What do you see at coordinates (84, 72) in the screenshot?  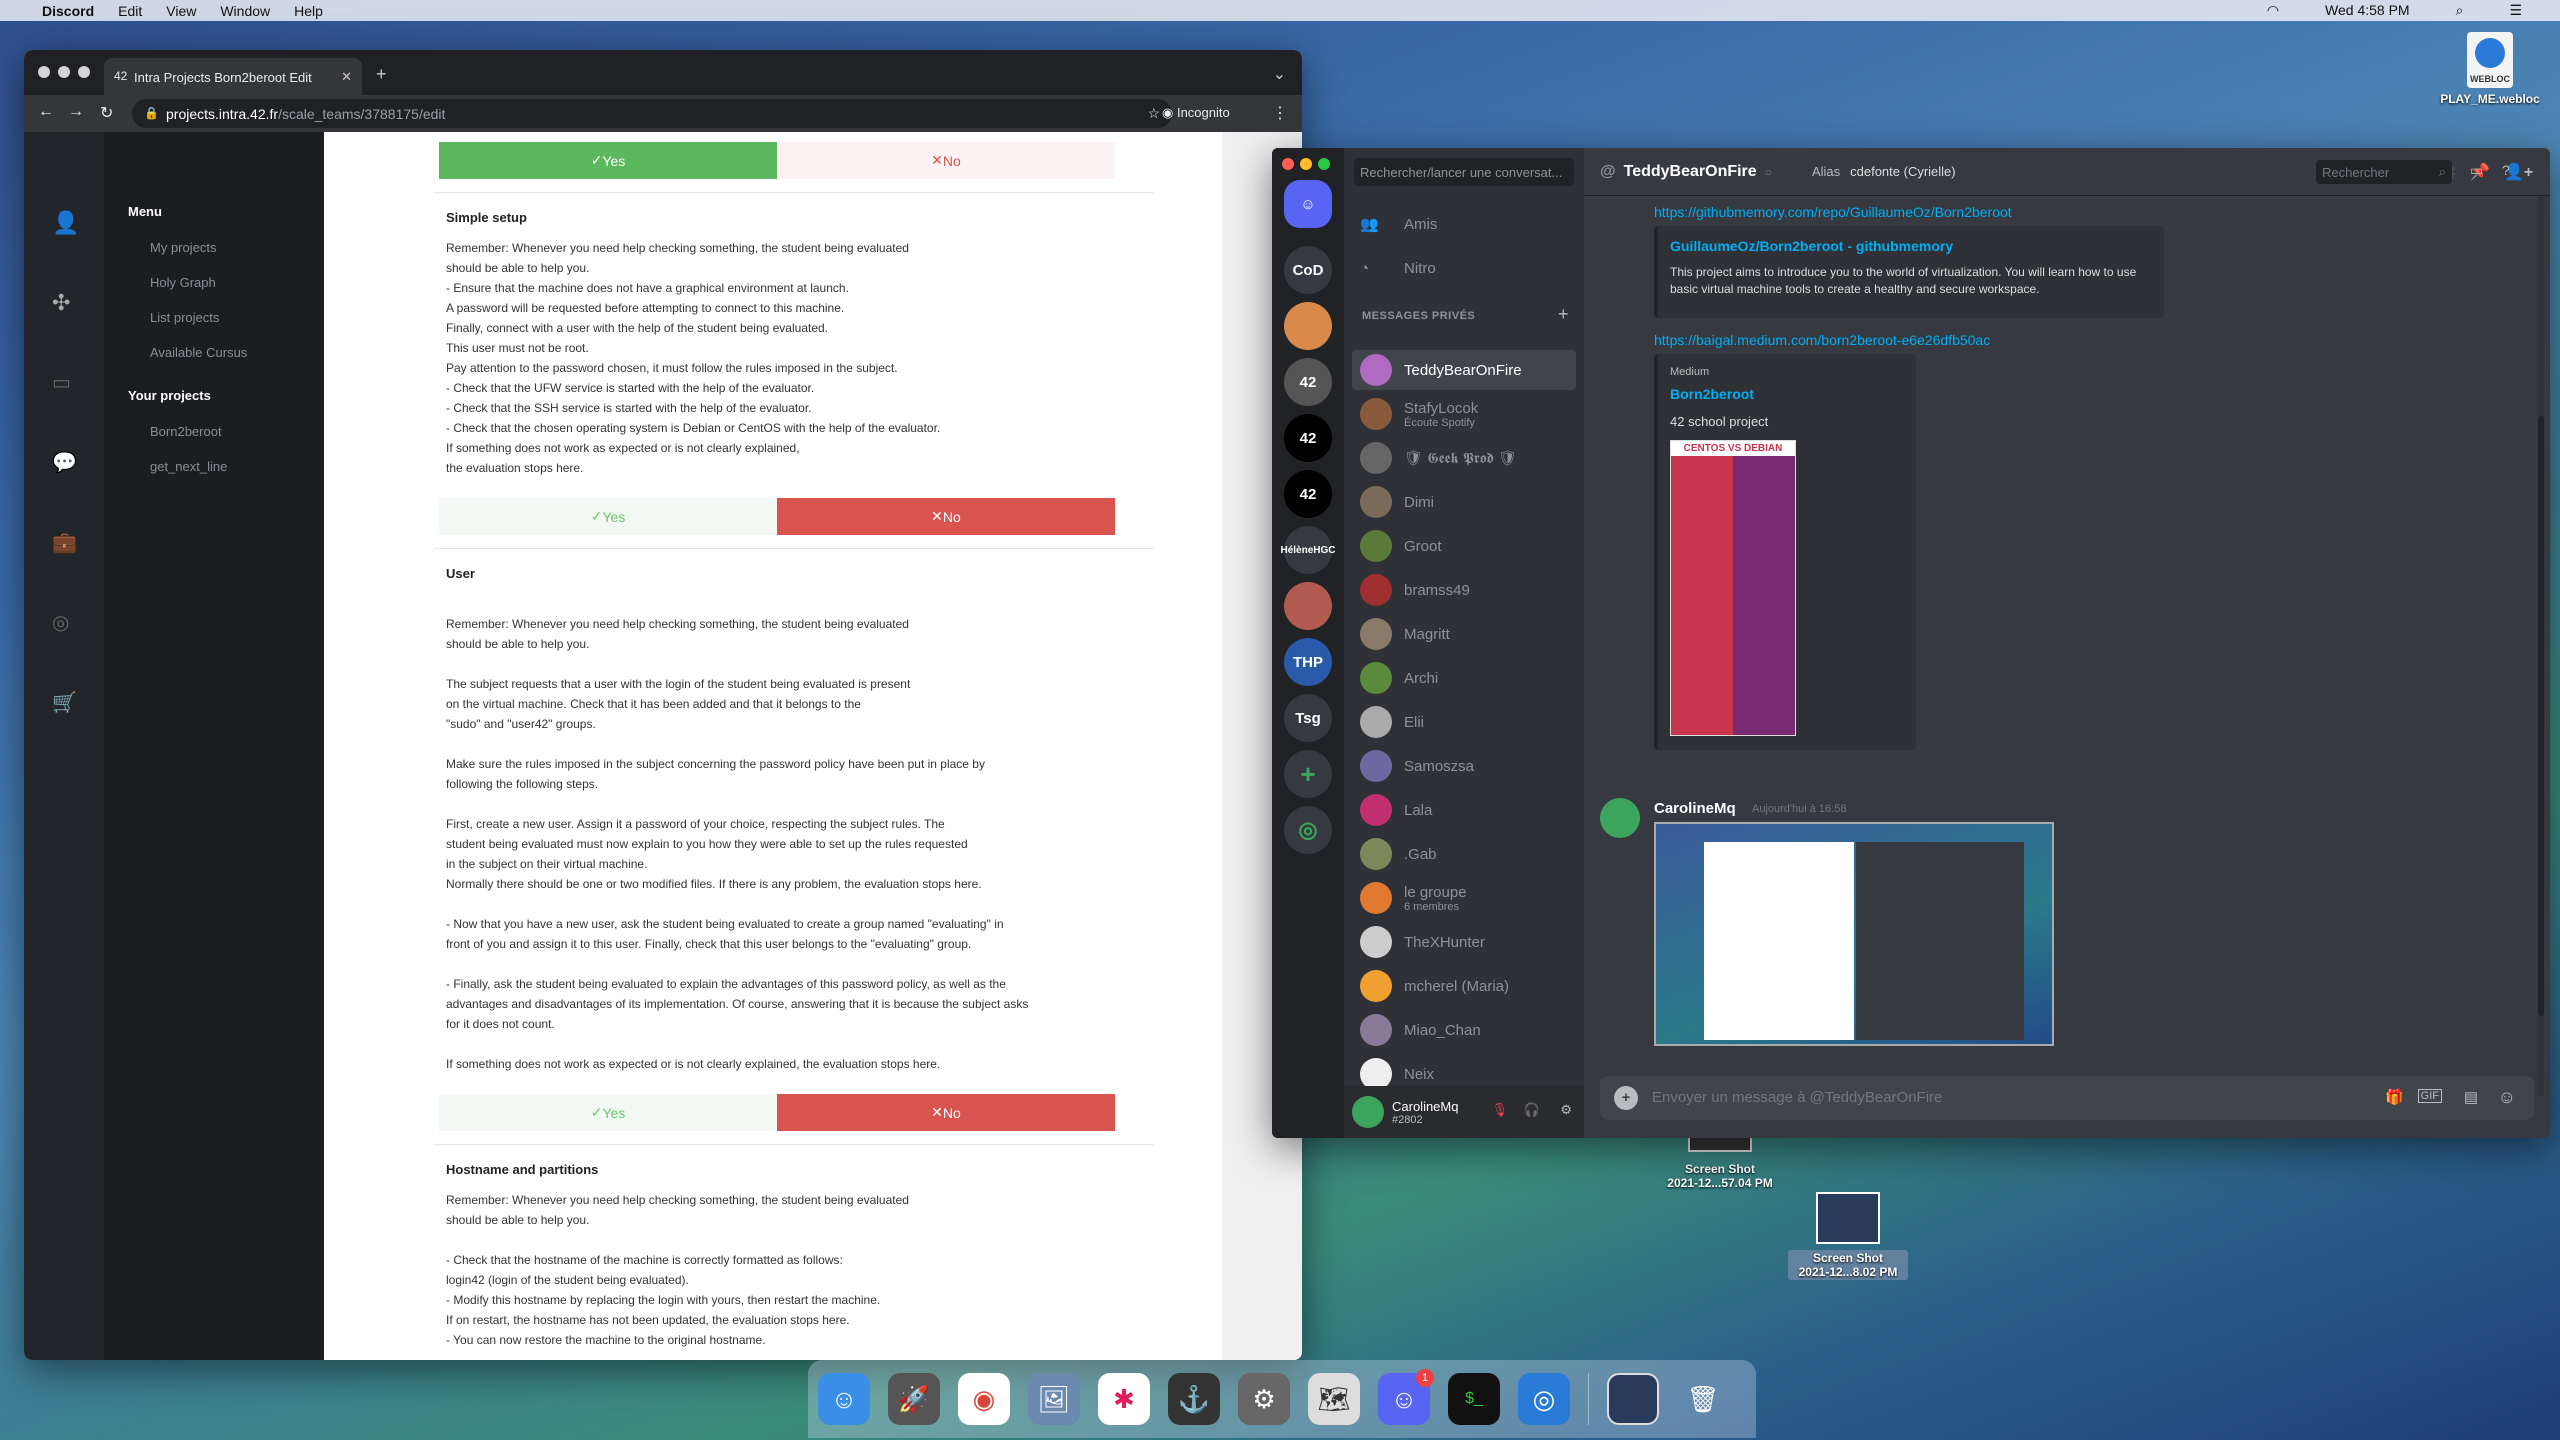 I see `window-zoom-button` at bounding box center [84, 72].